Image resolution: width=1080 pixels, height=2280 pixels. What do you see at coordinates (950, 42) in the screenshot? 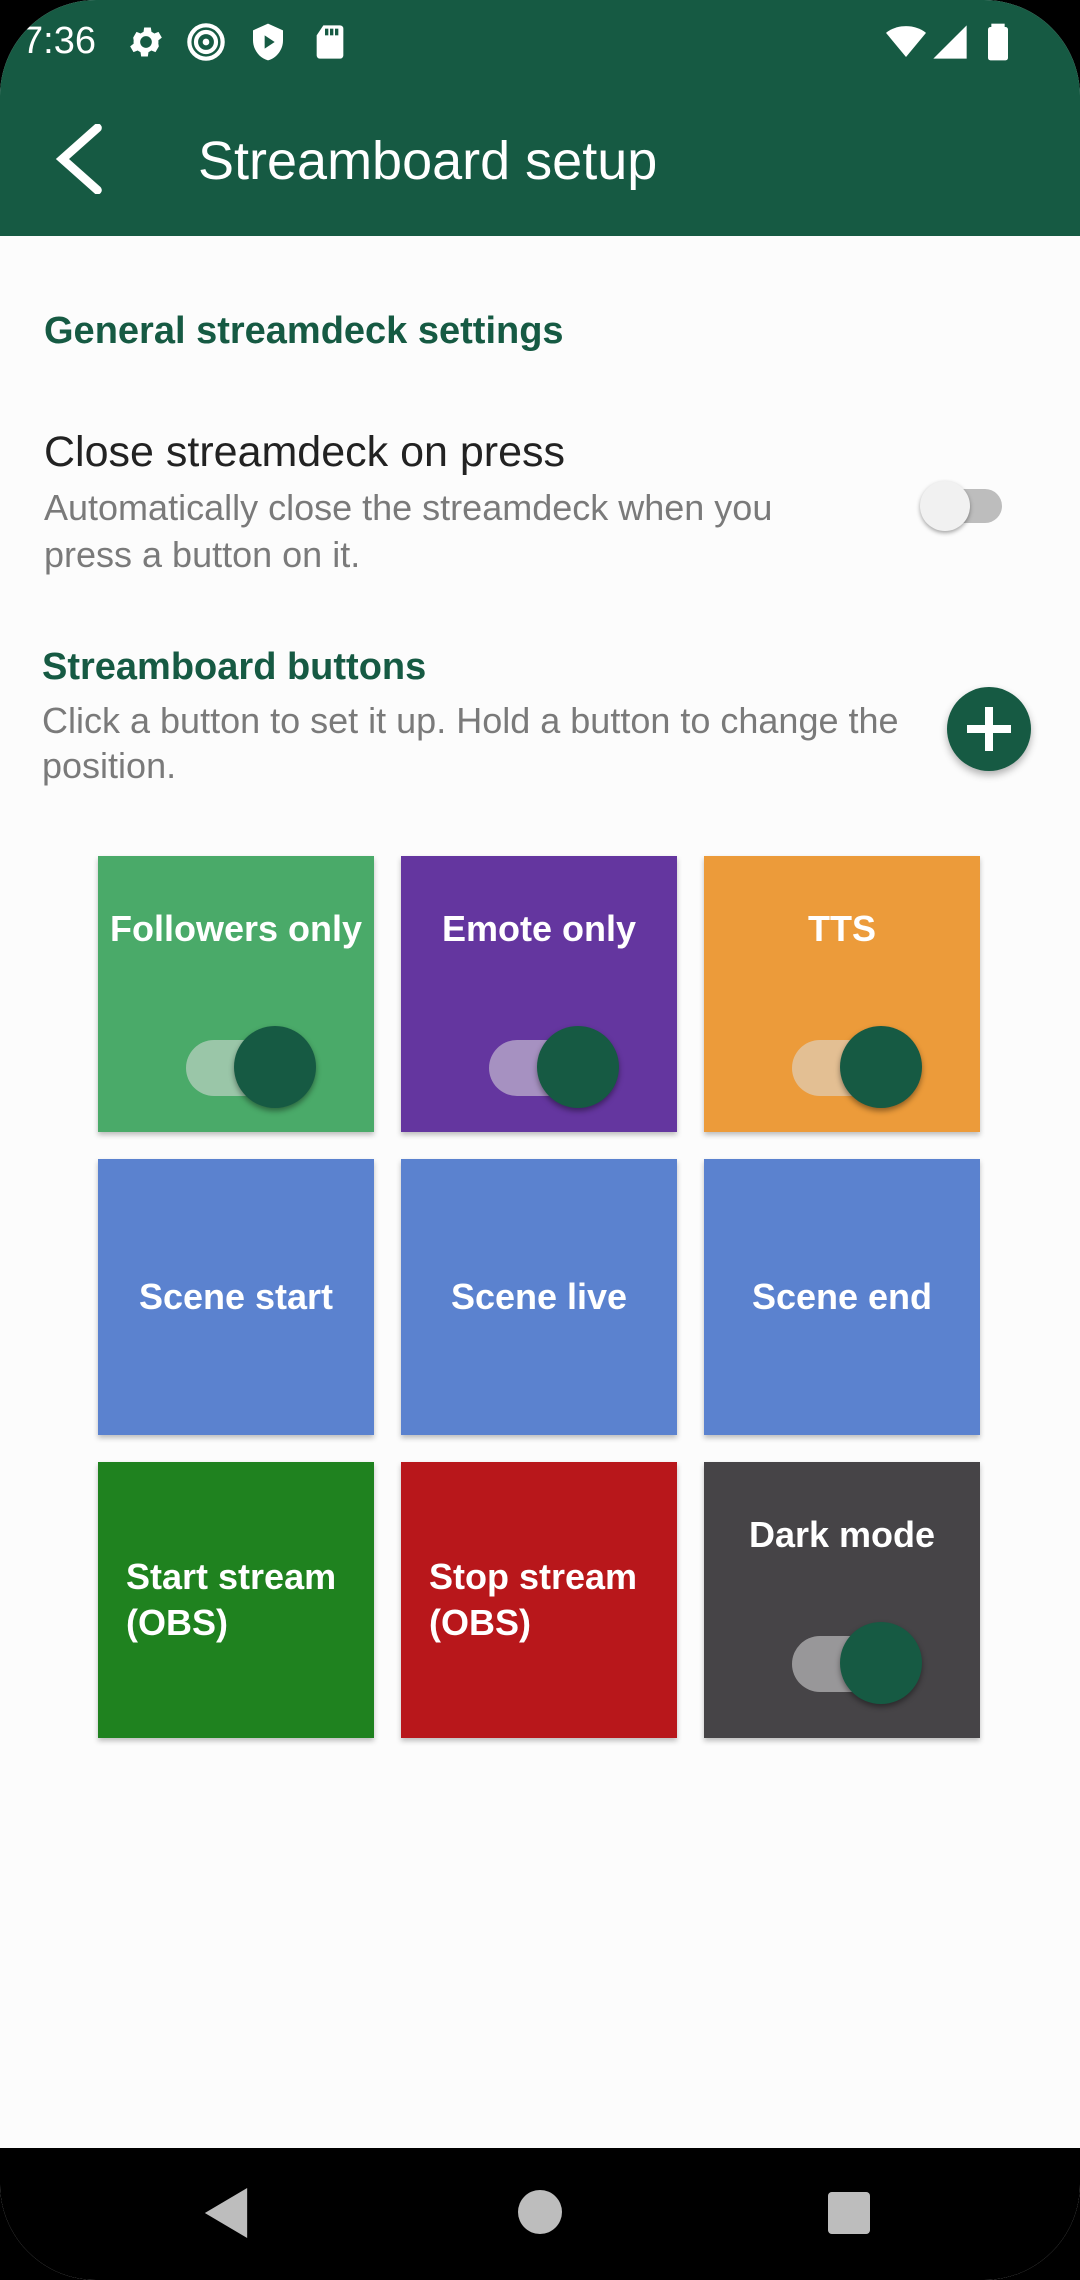
I see `signal-icon` at bounding box center [950, 42].